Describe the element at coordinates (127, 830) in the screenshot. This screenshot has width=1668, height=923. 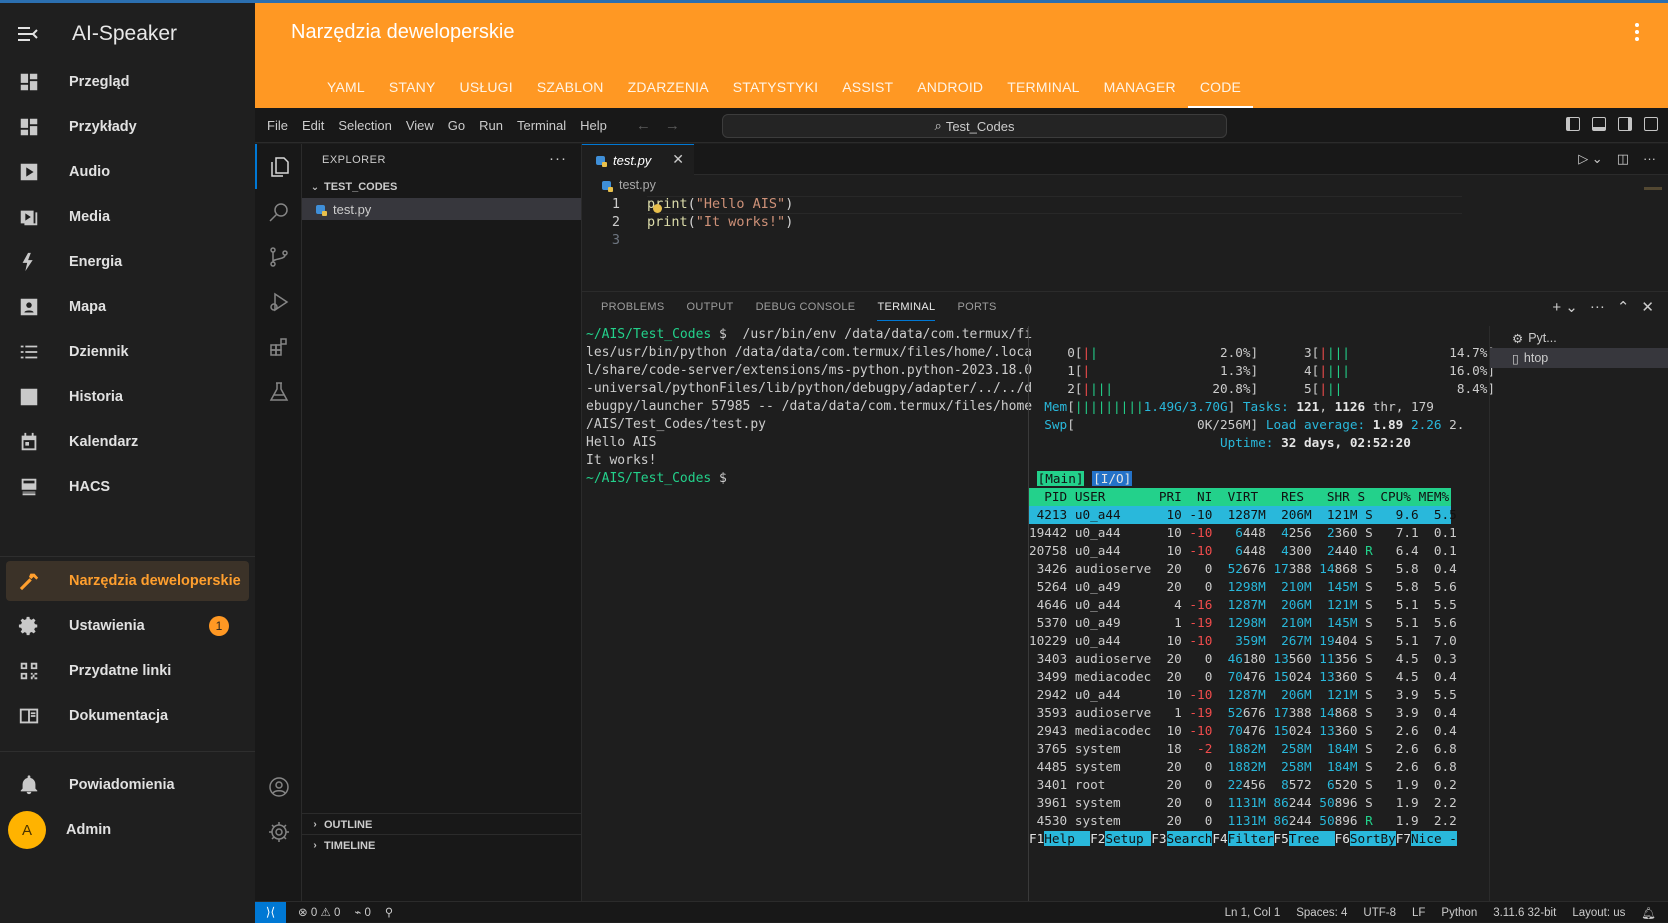
I see `sidebar-item-user: A Admin` at that location.